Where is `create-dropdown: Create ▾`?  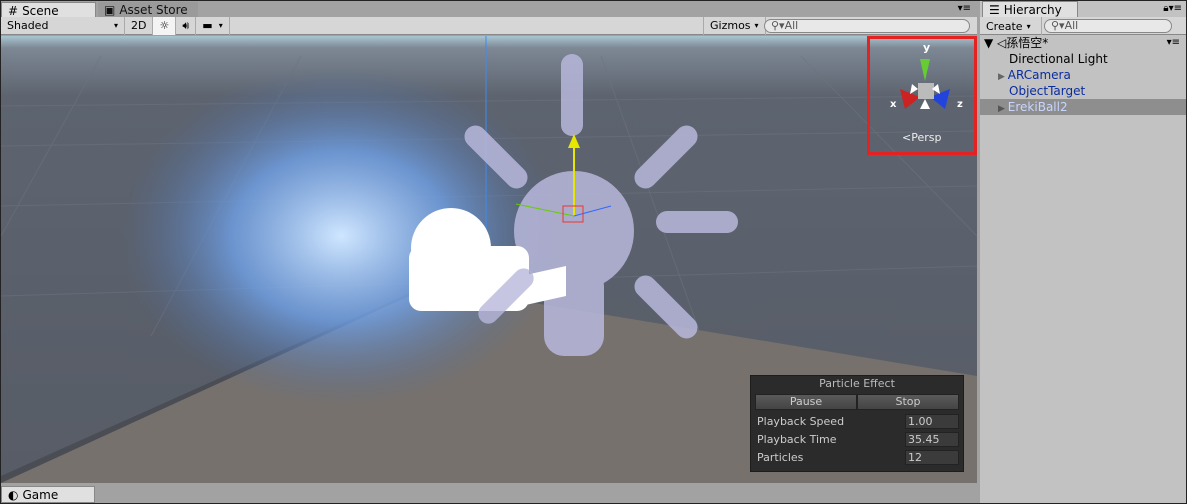 create-dropdown: Create ▾ is located at coordinates (1011, 26).